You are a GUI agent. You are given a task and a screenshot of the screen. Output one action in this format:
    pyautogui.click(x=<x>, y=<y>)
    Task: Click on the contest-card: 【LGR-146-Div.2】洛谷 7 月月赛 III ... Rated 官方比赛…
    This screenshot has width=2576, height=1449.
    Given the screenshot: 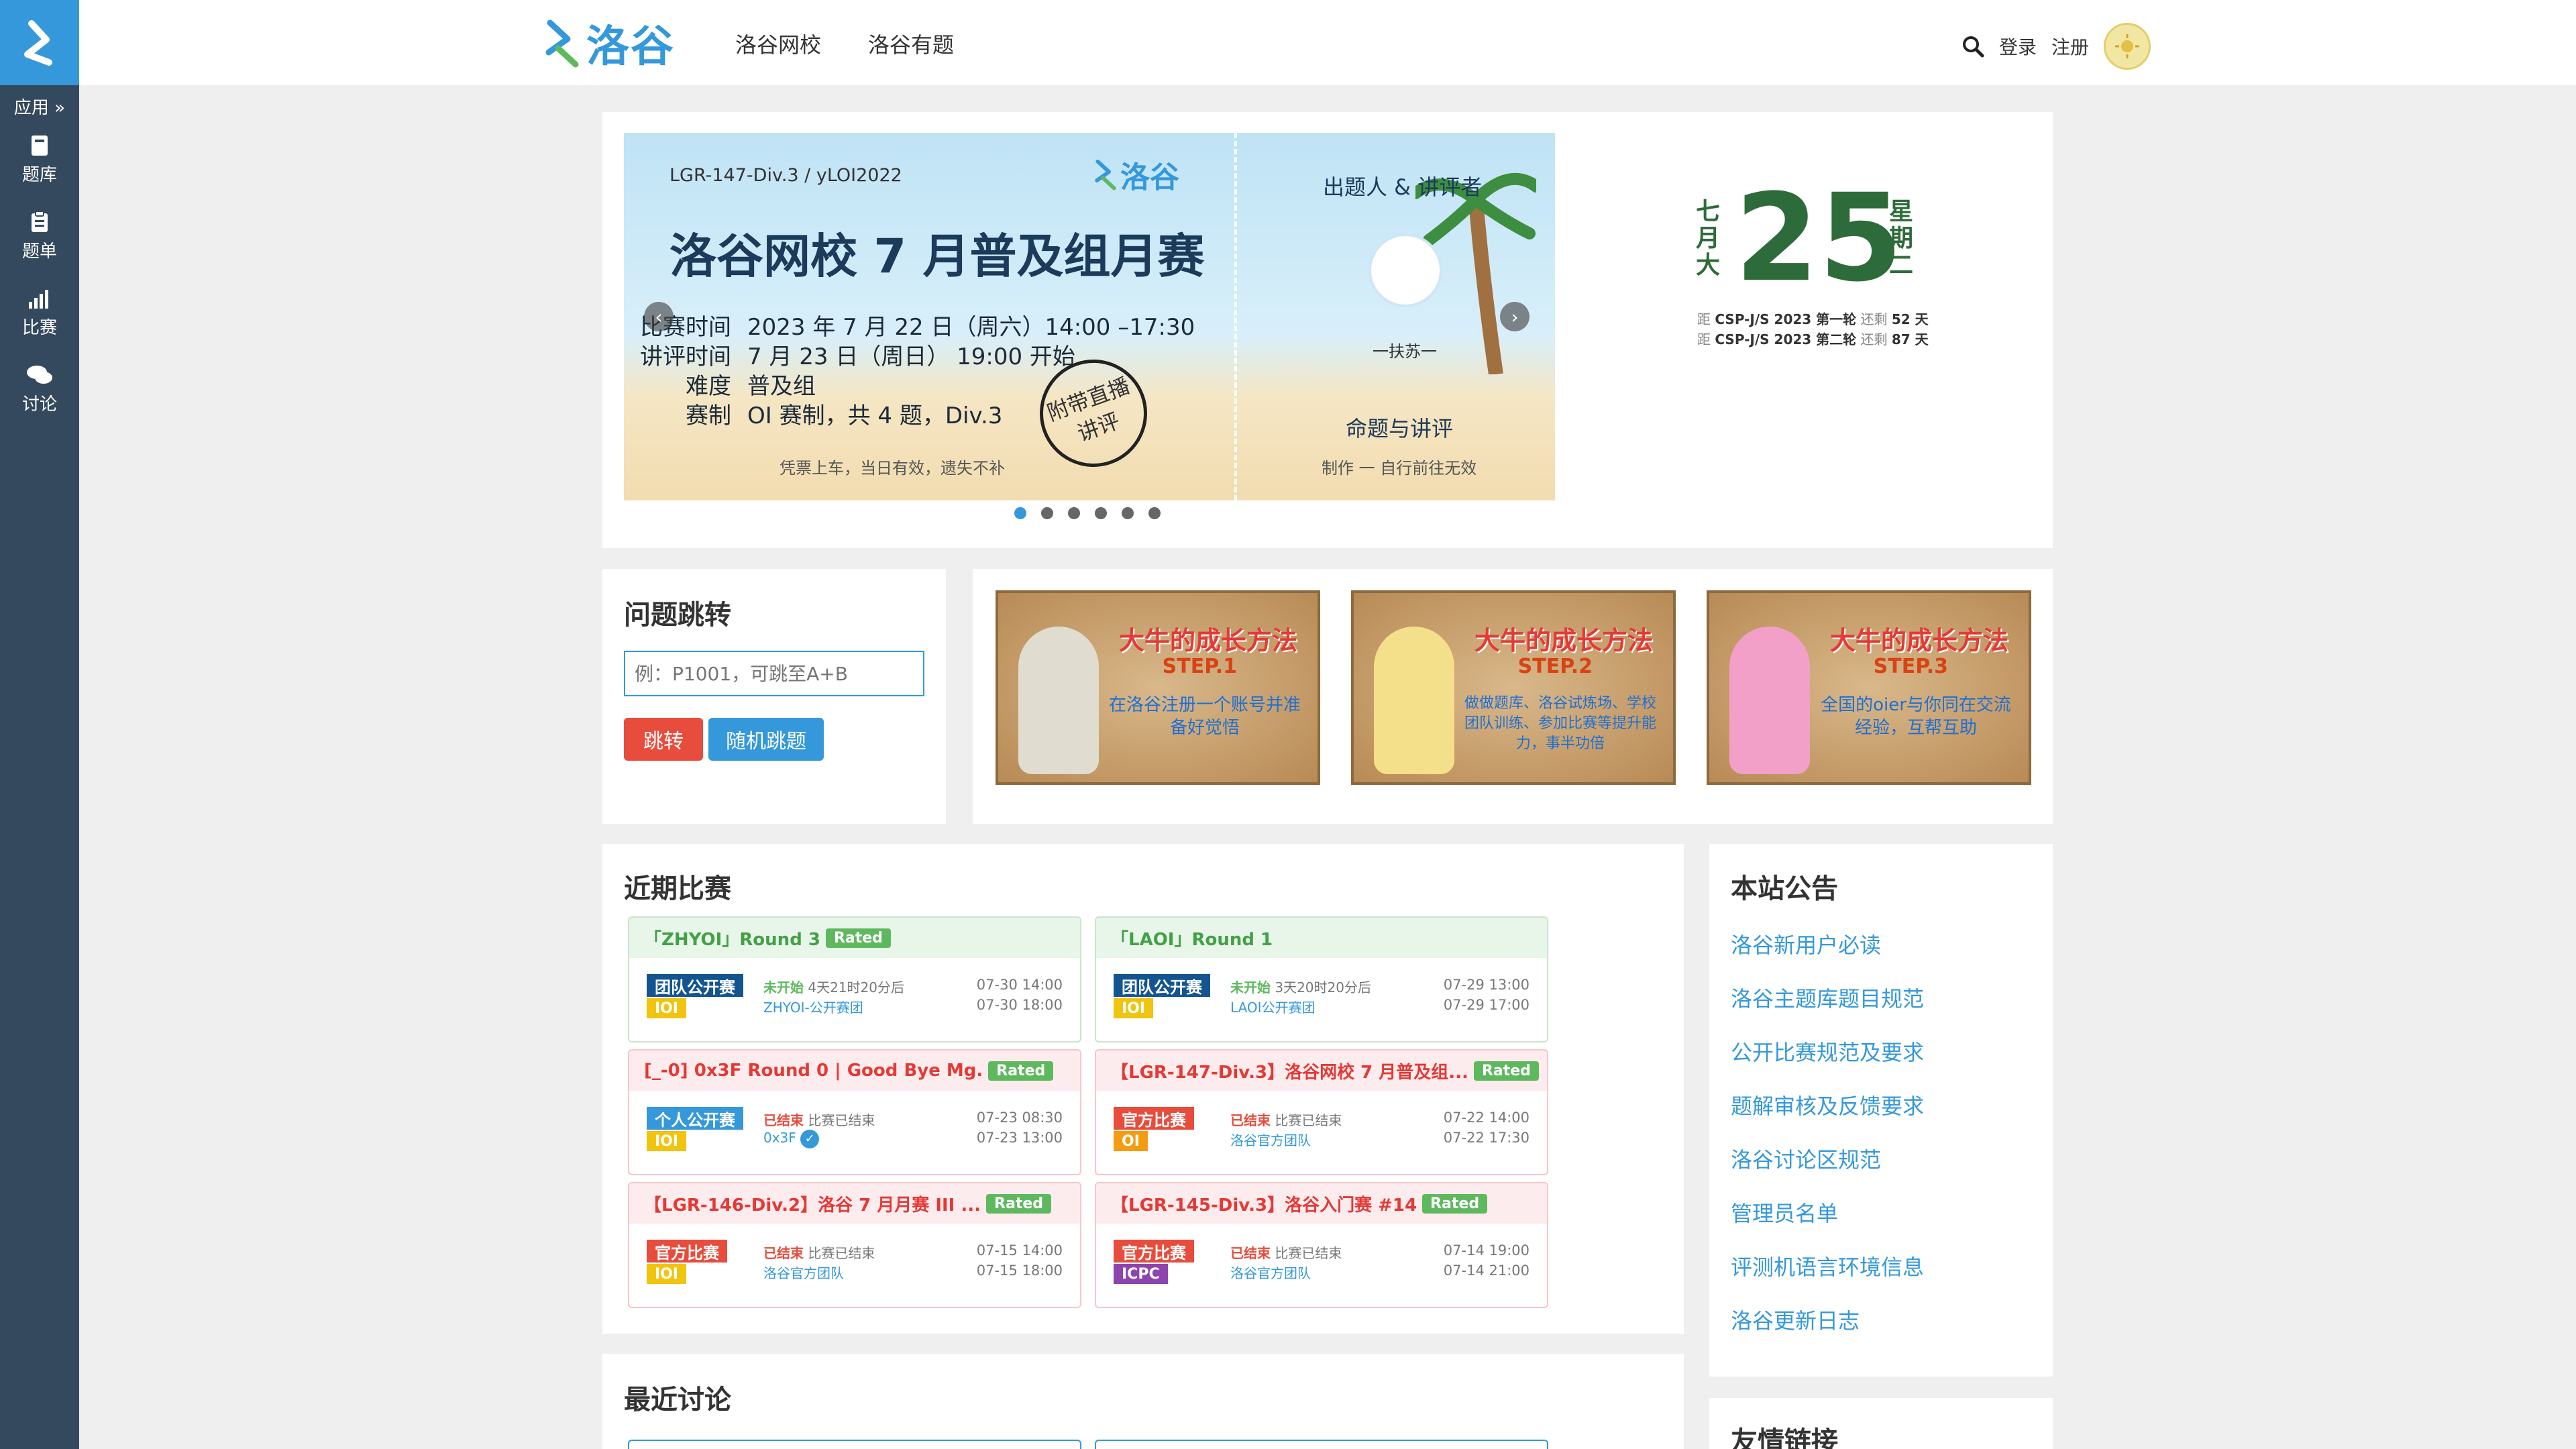 What is the action you would take?
    pyautogui.click(x=854, y=1245)
    